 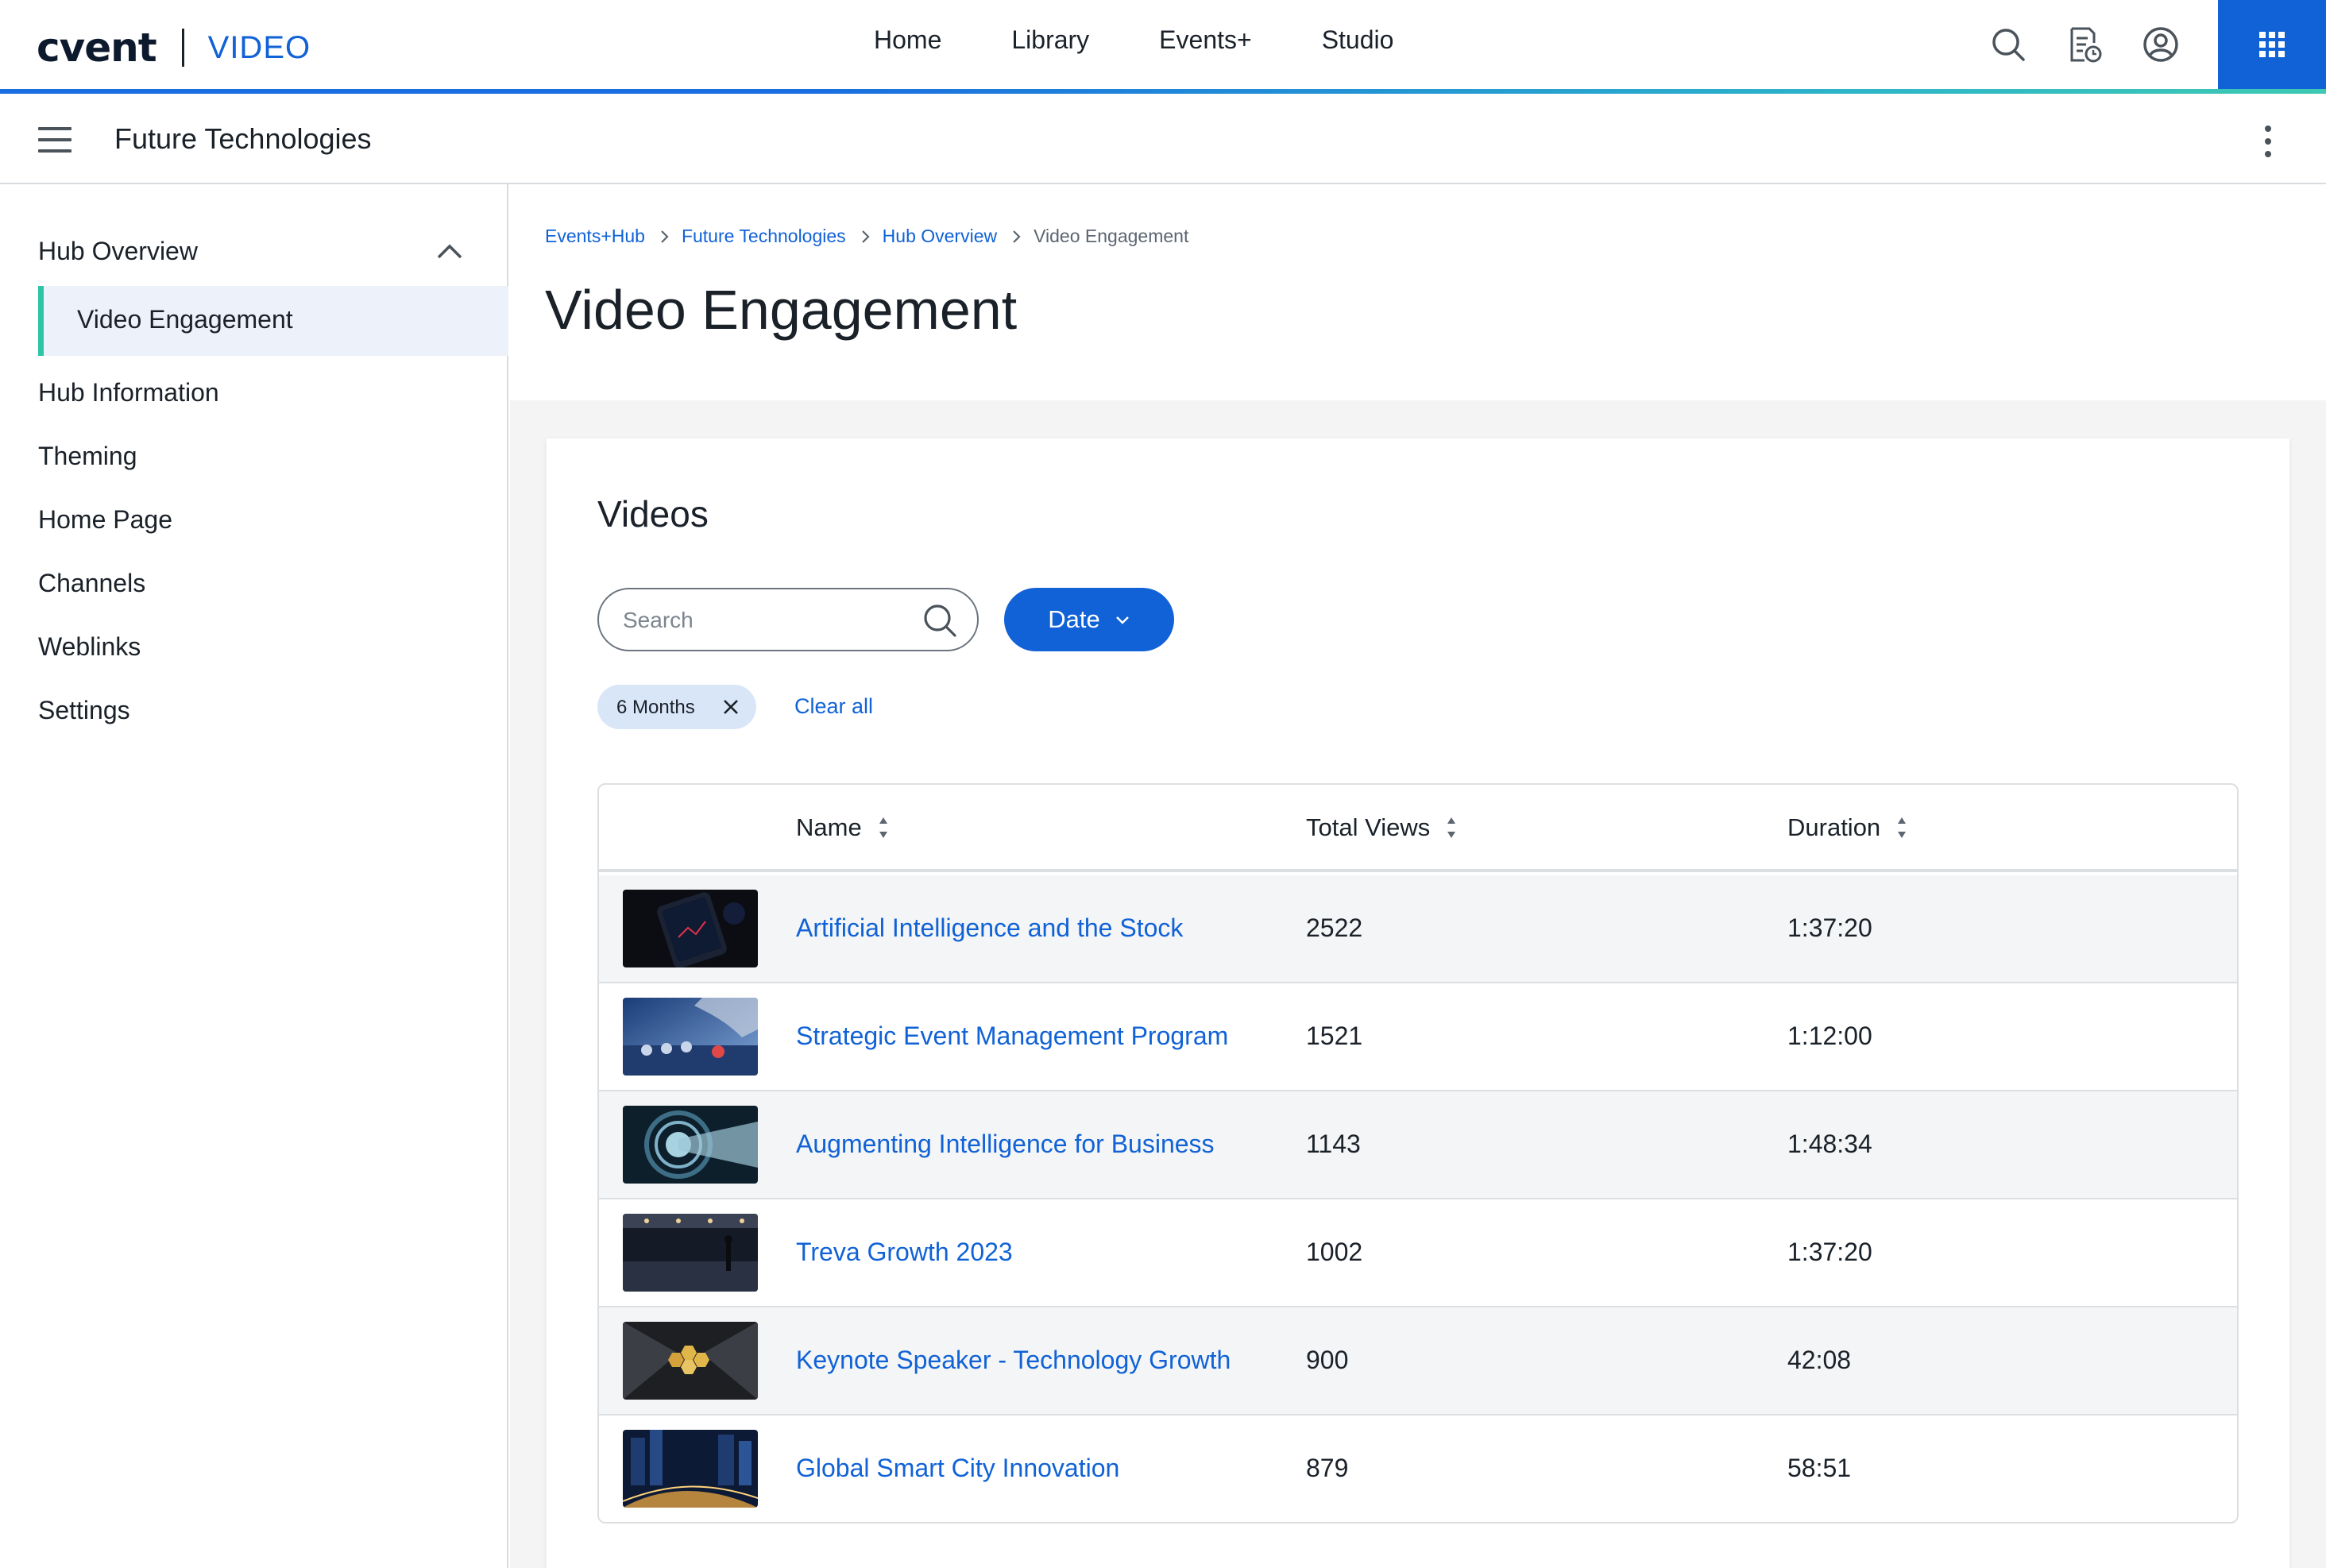 I want to click on user-account-icon, so click(x=2161, y=45).